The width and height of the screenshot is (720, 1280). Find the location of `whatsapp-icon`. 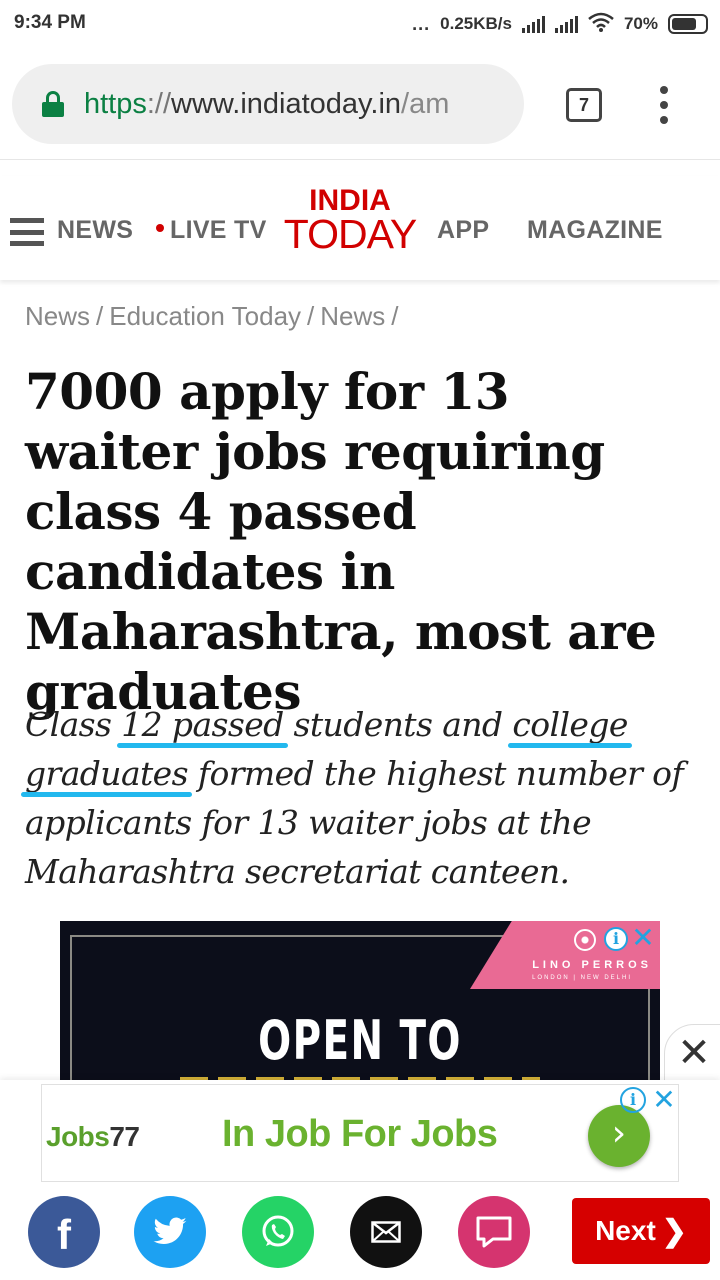

whatsapp-icon is located at coordinates (278, 1231).